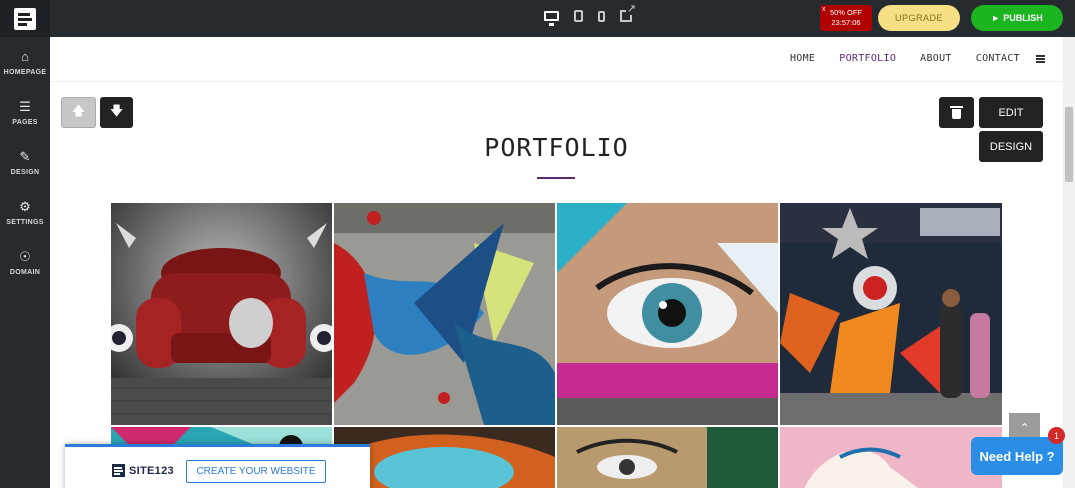 This screenshot has height=488, width=1075. I want to click on nav-link-contact: CONTACT, so click(998, 58).